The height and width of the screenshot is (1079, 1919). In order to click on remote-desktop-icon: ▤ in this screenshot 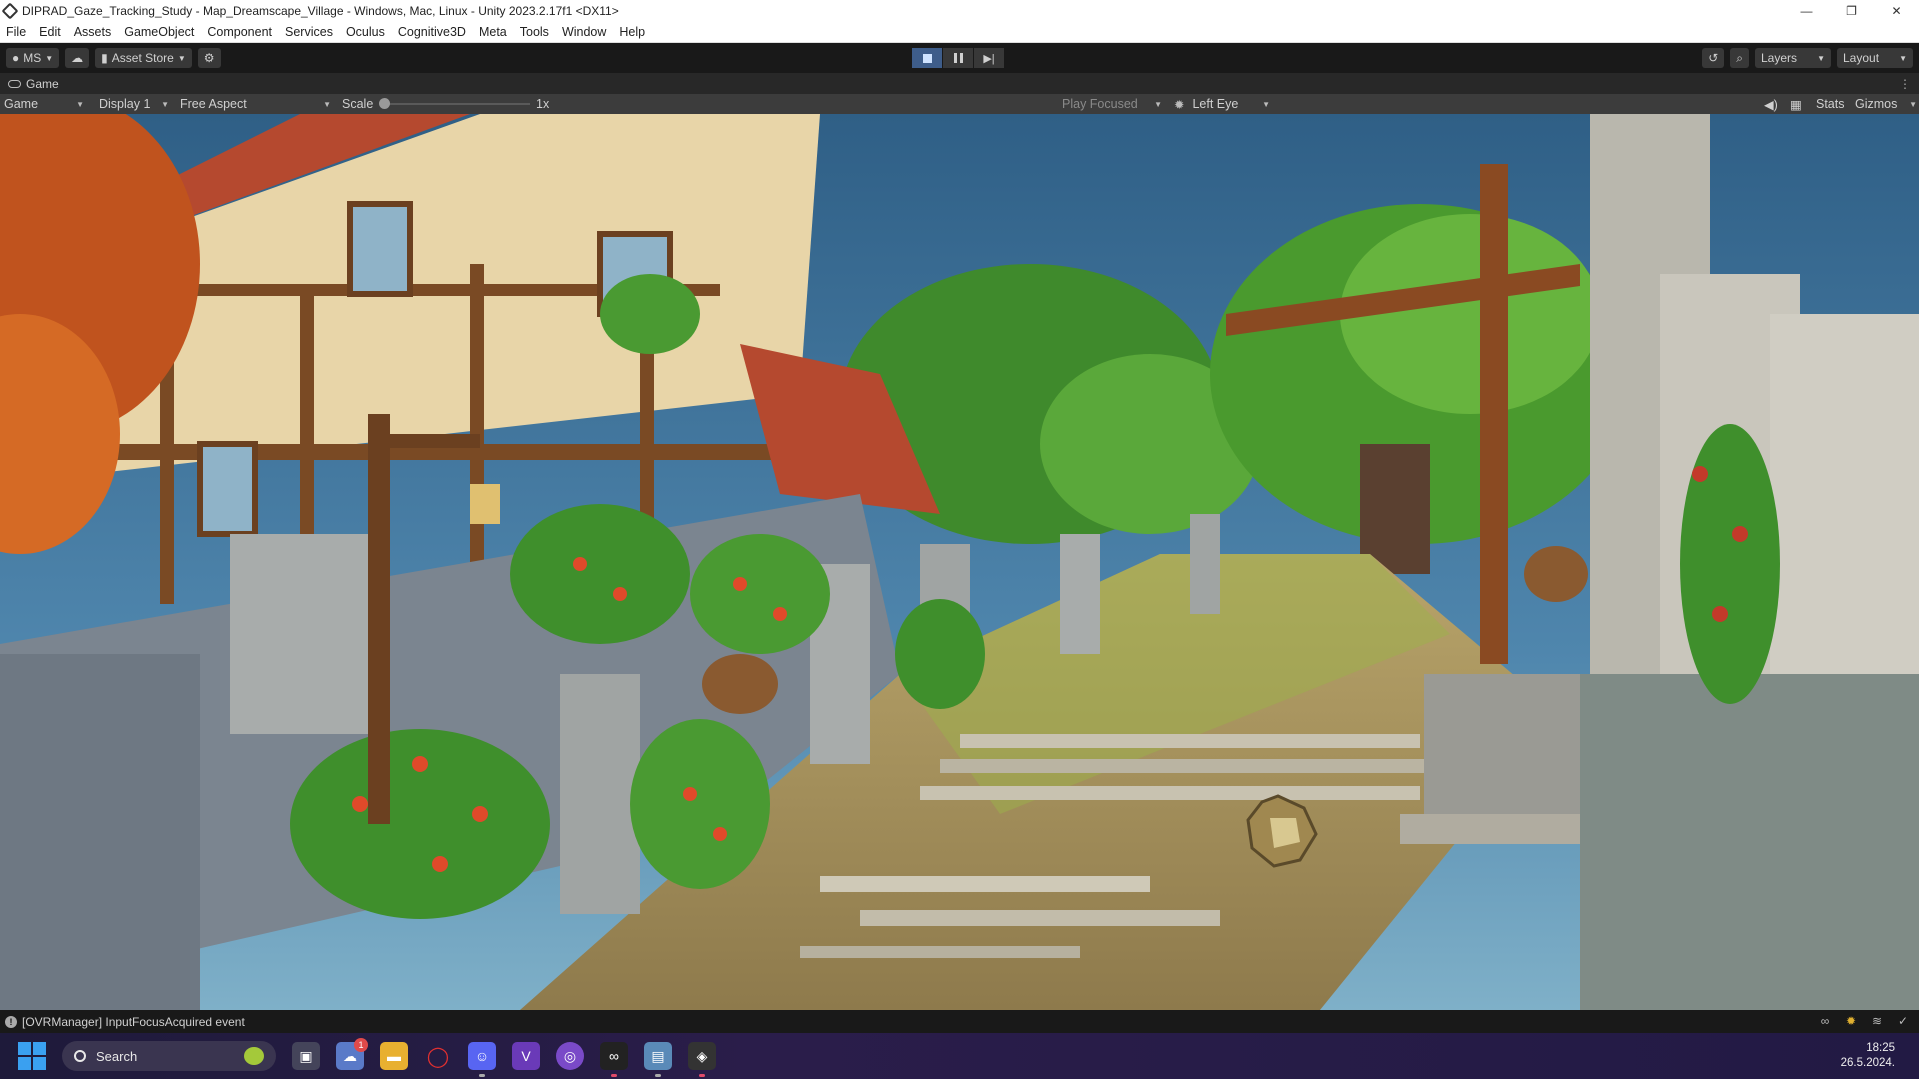, I will do `click(658, 1059)`.